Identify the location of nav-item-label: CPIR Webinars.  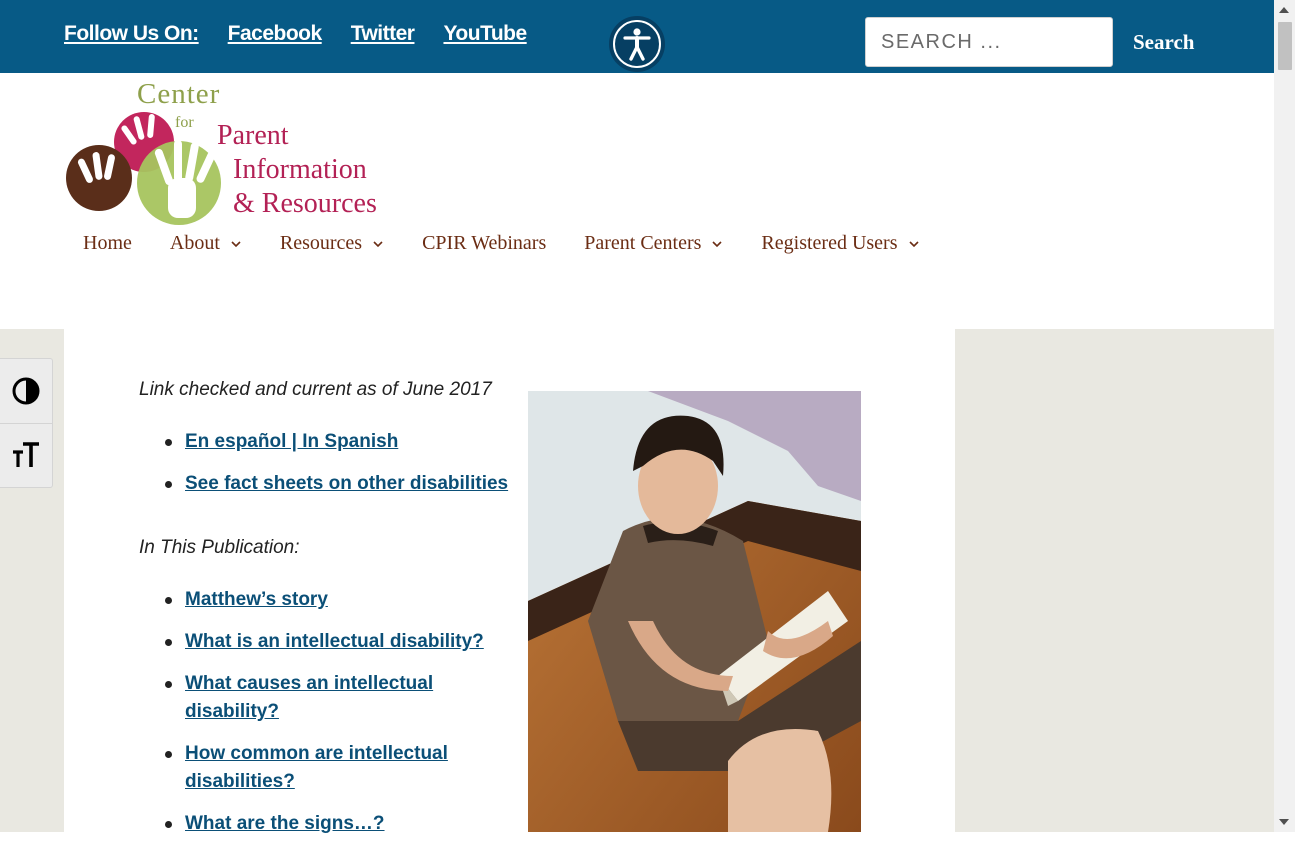
(484, 243).